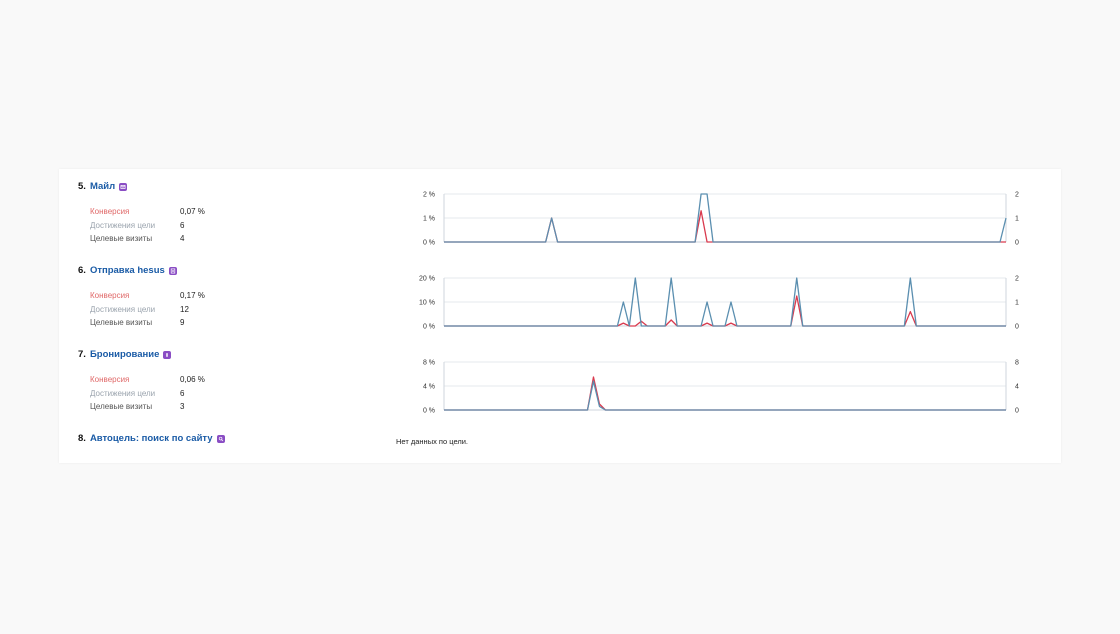  I want to click on goal-chart: 8 % 8 4 % 4 0 % 0, so click(721, 387).